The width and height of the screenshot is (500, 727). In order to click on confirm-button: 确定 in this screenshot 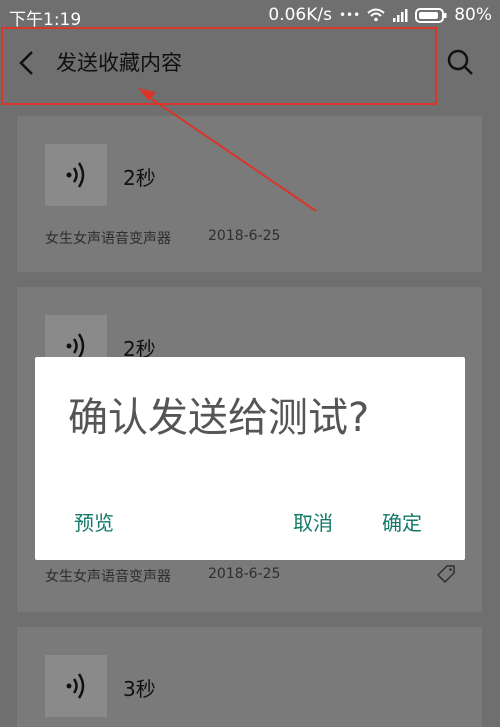, I will do `click(402, 521)`.